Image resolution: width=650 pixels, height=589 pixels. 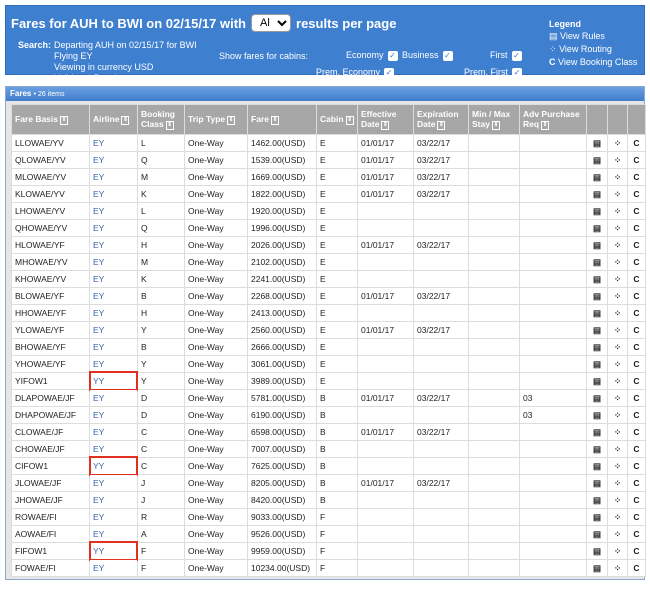 What do you see at coordinates (506, 55) in the screenshot?
I see `cabin-first: First ✓` at bounding box center [506, 55].